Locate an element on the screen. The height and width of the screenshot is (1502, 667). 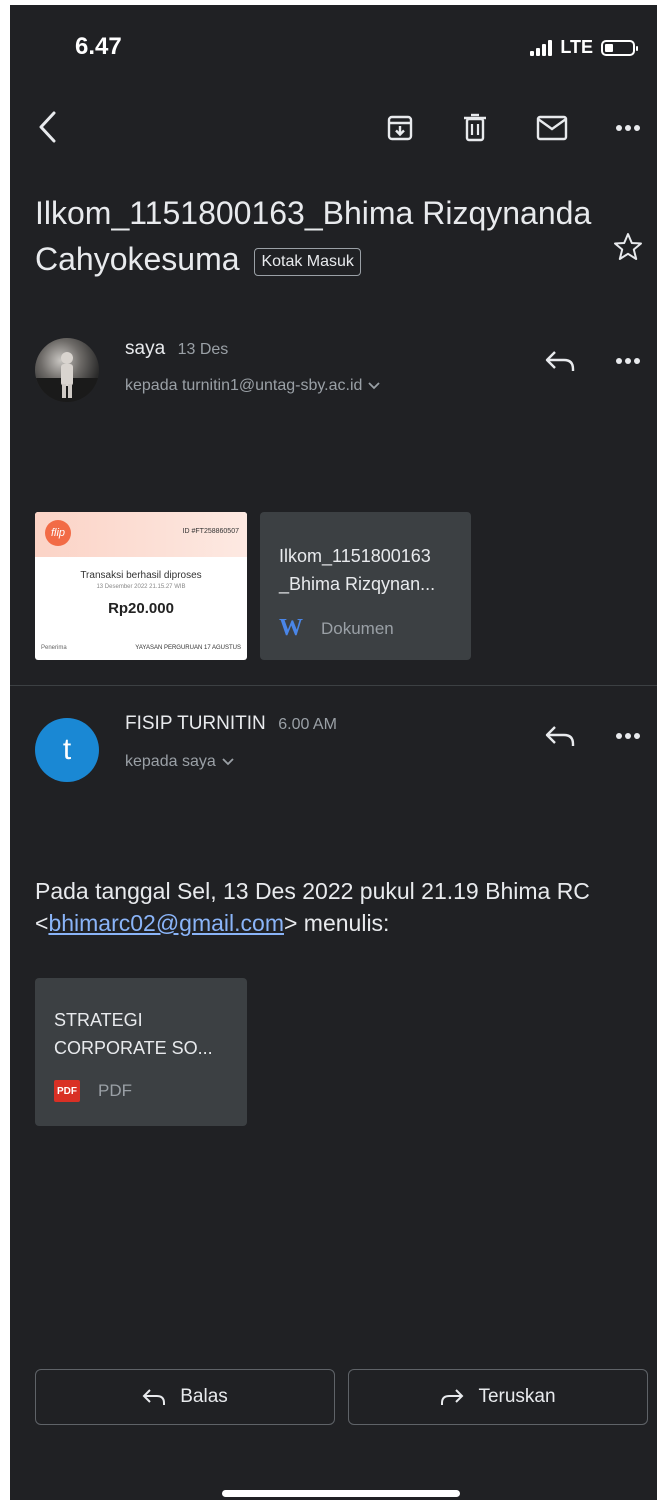
receipt-recipient-label: Penerima is located at coordinates (54, 648).